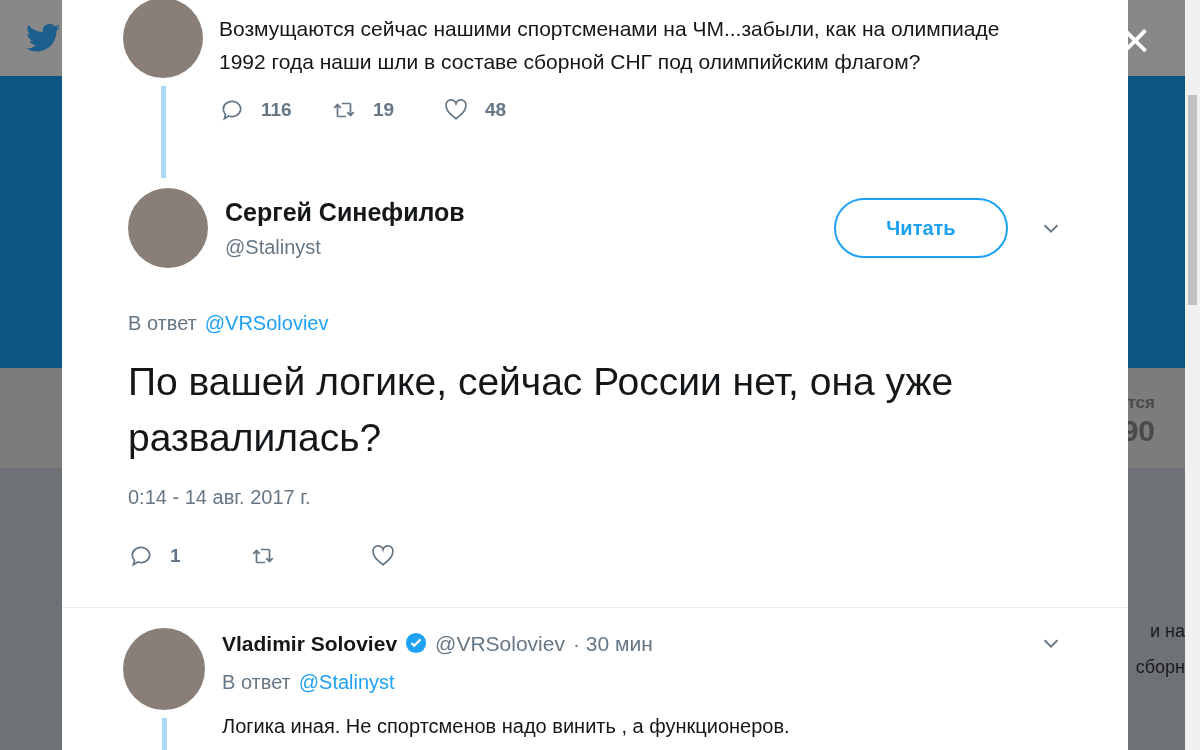 This screenshot has width=1200, height=750. Describe the element at coordinates (529, 246) in the screenshot. I see `user-handle: @Stalinyst` at that location.